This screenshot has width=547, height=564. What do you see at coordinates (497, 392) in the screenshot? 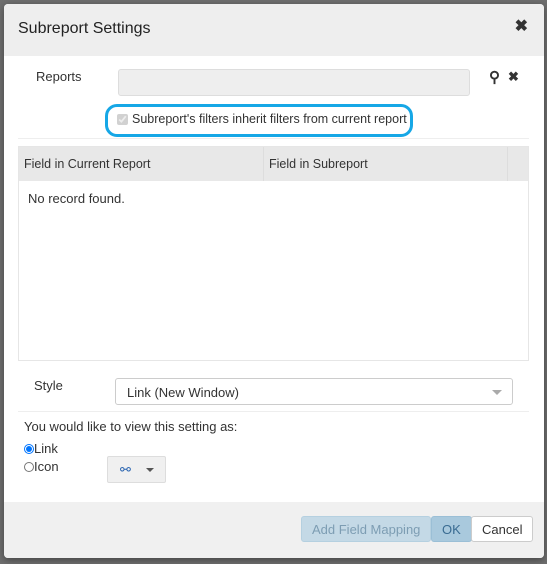
I see `chevron-down-icon` at bounding box center [497, 392].